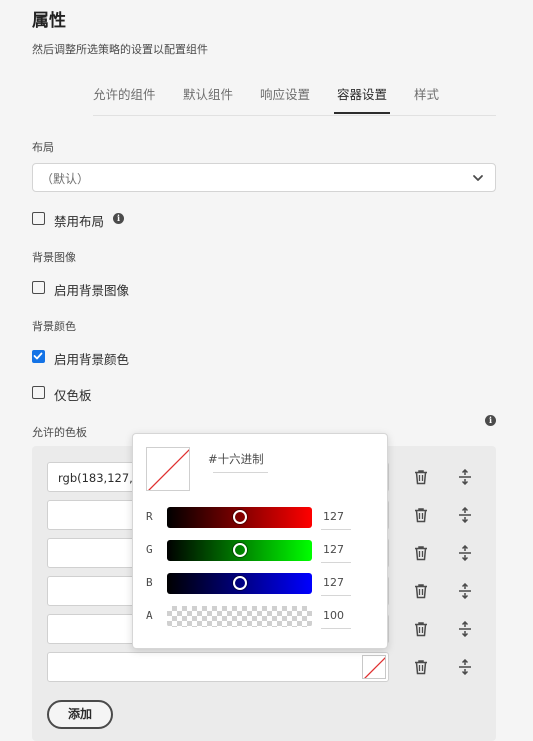 The height and width of the screenshot is (741, 533). What do you see at coordinates (240, 472) in the screenshot?
I see `hex-input-underline` at bounding box center [240, 472].